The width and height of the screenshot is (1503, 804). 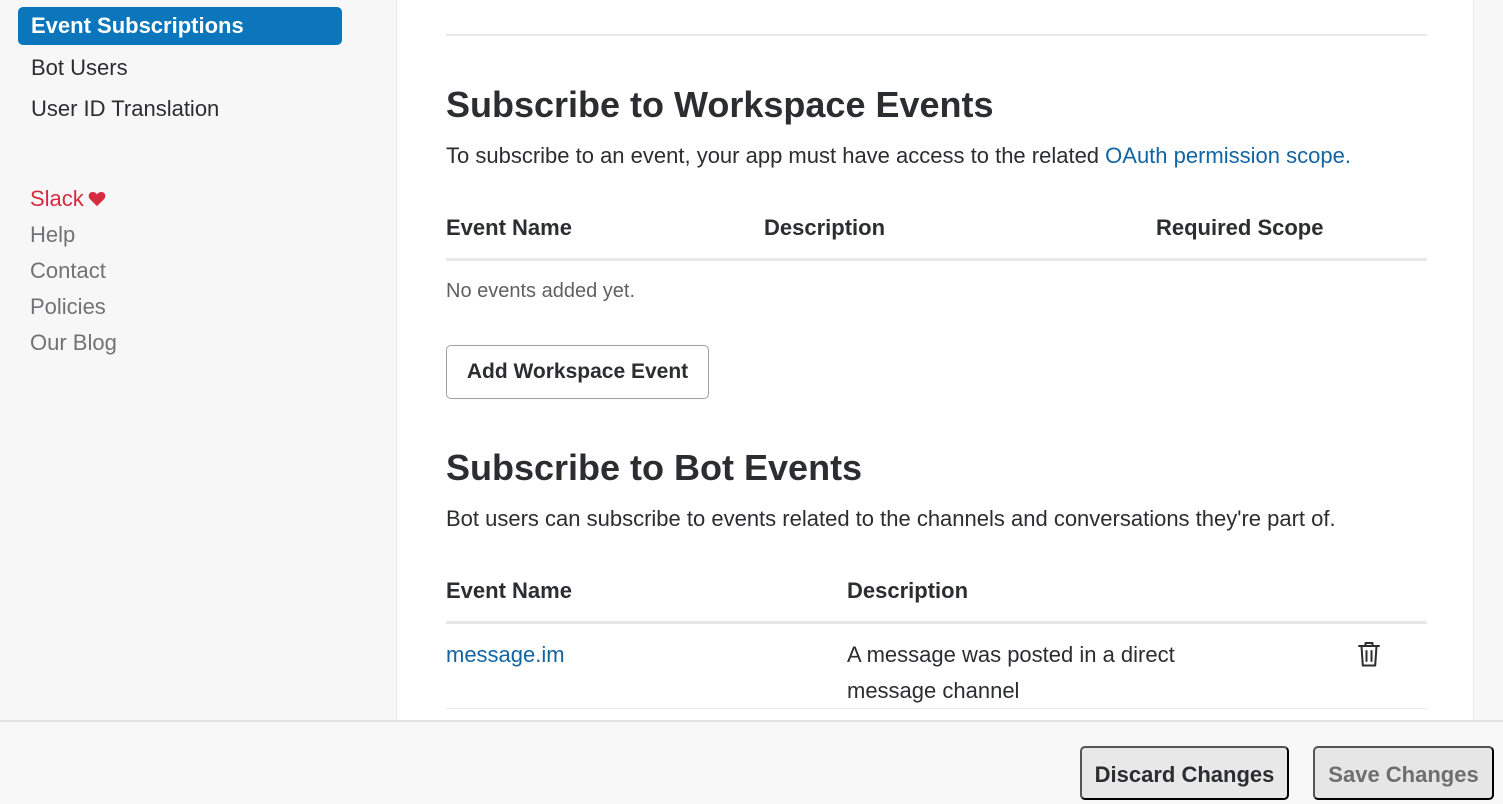 I want to click on save-changes-button: Save Changes, so click(x=1403, y=773).